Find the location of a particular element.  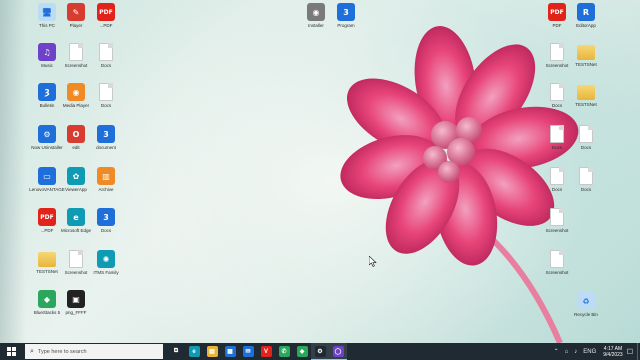

bluestacks-icon: ◆ is located at coordinates (47, 299).